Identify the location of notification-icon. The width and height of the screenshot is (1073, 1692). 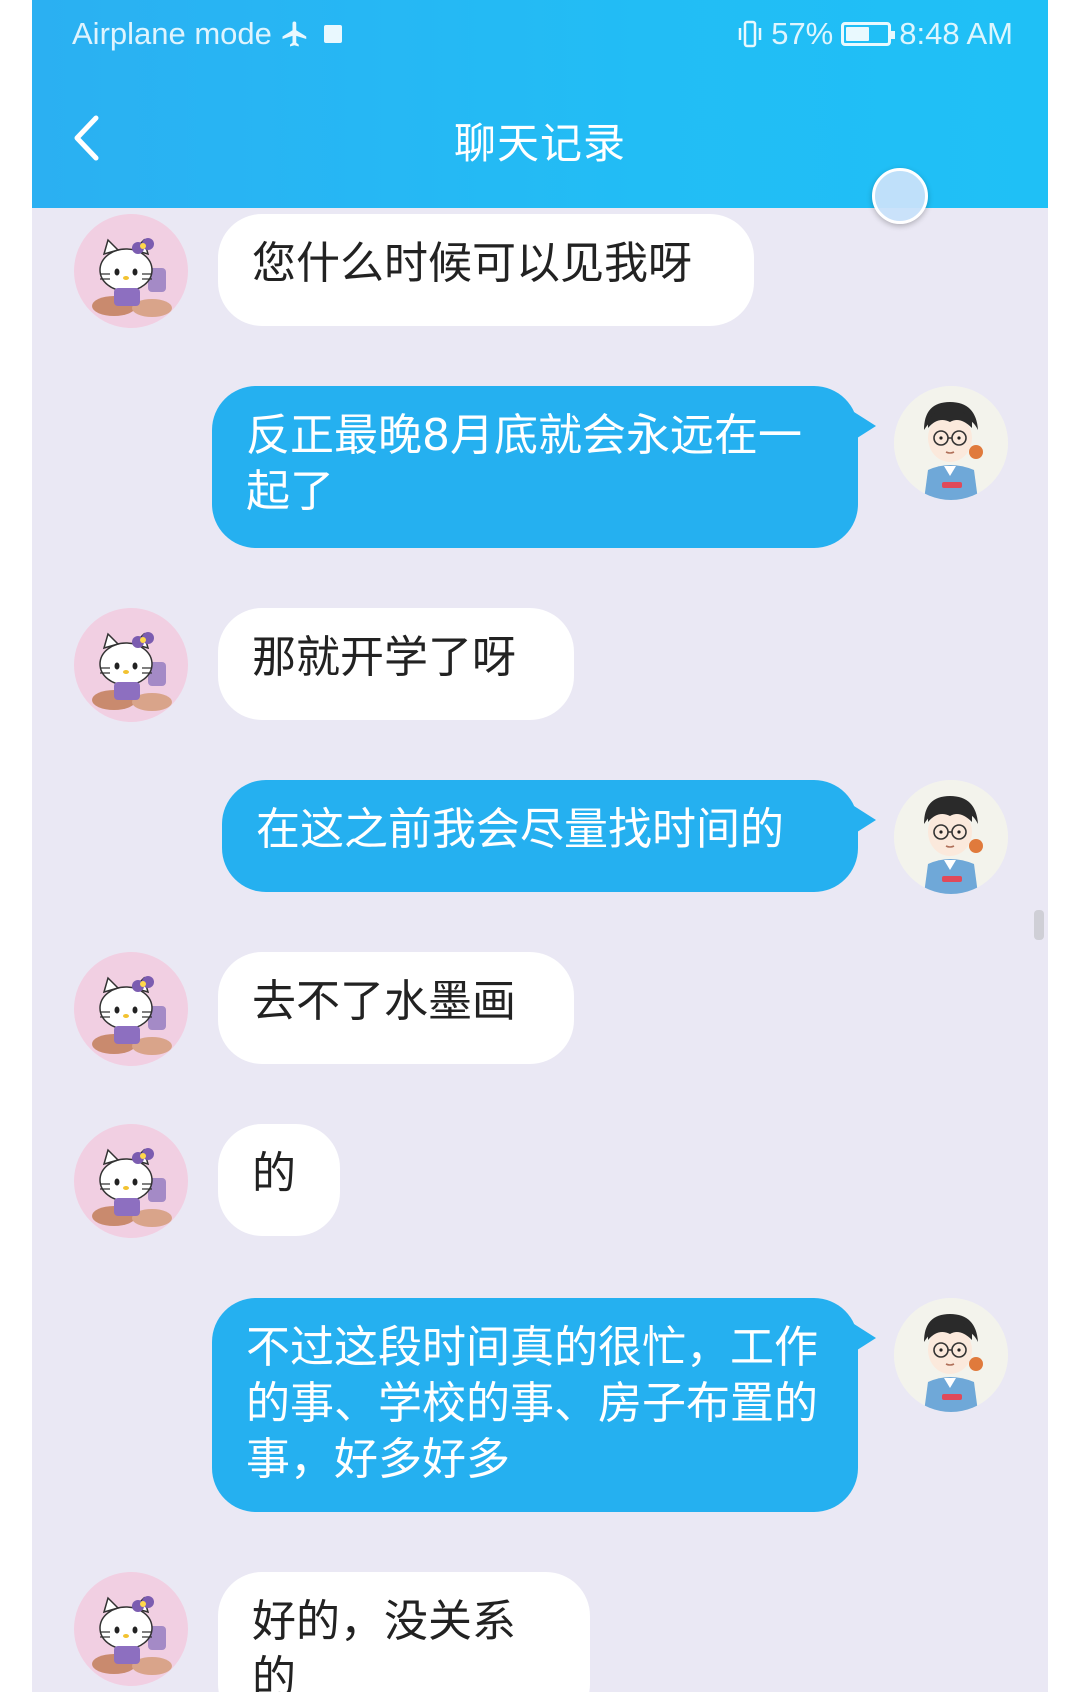
(332, 34).